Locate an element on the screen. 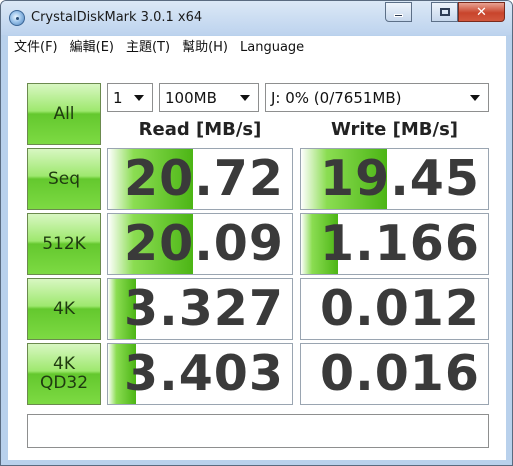  4k-qd32-button: 4K QD32 is located at coordinates (64, 374).